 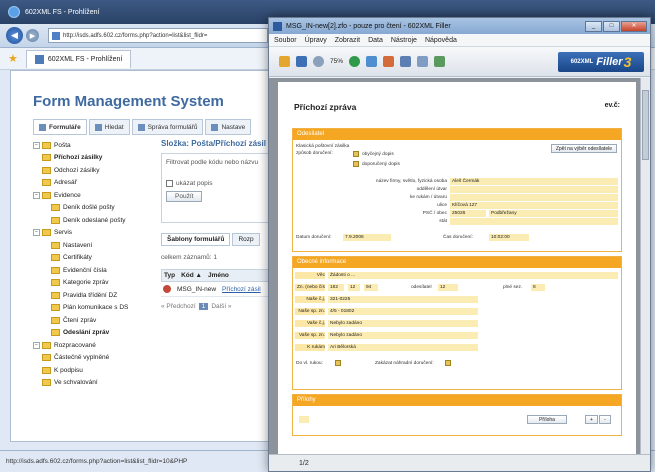 I want to click on open-icon, so click(x=284, y=61).